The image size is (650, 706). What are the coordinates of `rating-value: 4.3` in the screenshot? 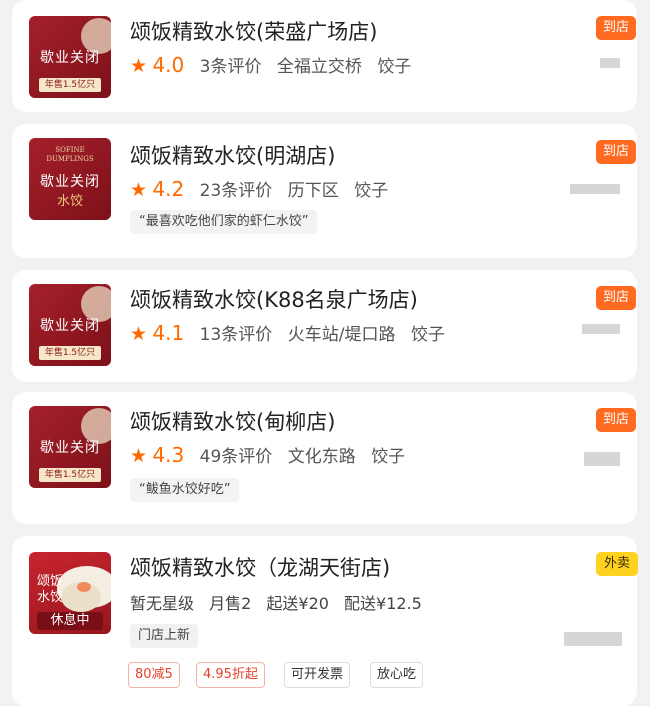 It's located at (168, 455).